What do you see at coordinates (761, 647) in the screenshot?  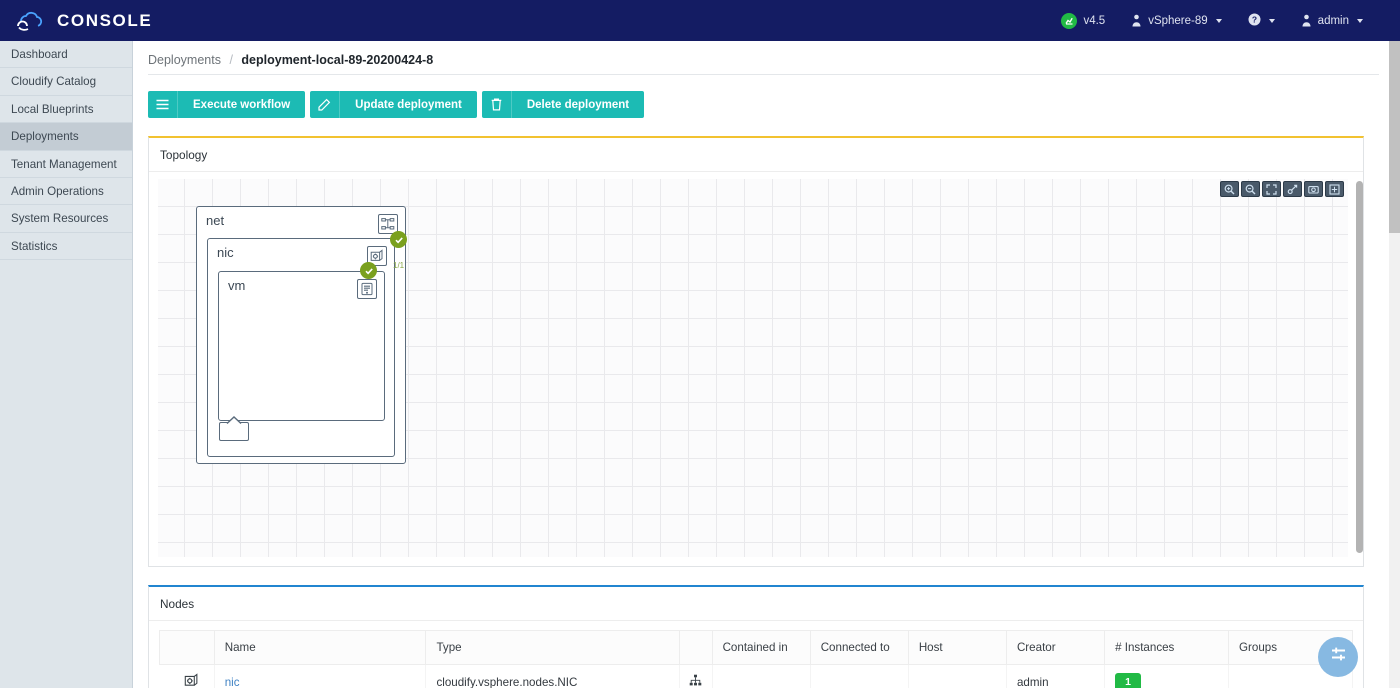 I see `col-header-contained-in: Contained in` at bounding box center [761, 647].